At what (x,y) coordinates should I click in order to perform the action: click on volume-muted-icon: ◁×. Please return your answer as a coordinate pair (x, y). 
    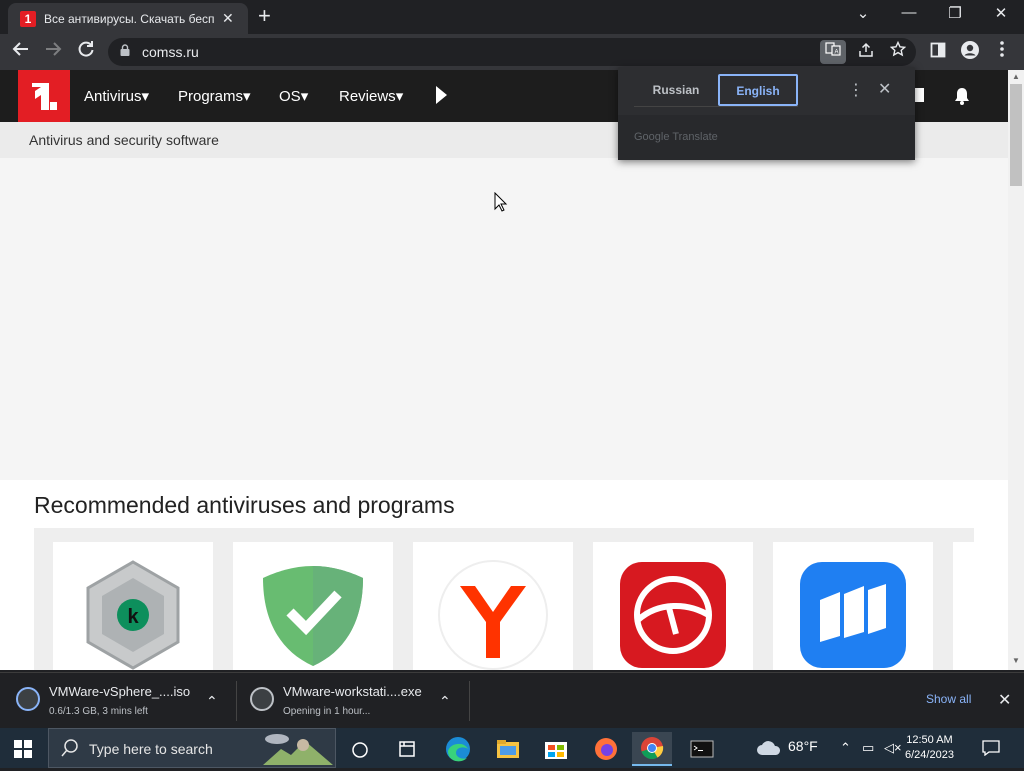
    Looking at the image, I should click on (893, 748).